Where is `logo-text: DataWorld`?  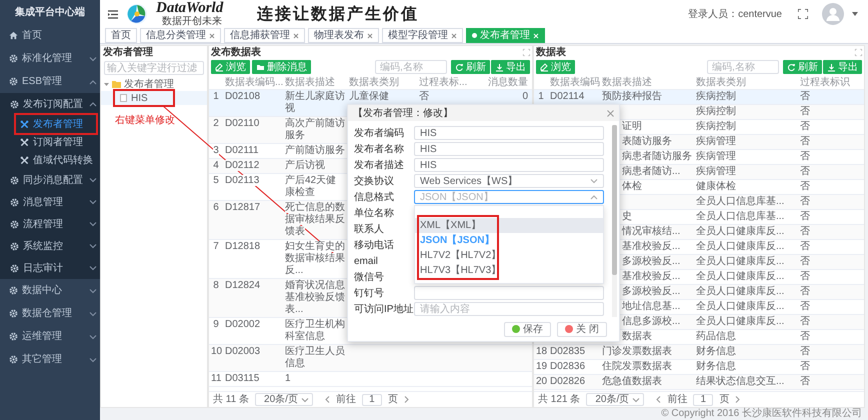 logo-text: DataWorld is located at coordinates (190, 8).